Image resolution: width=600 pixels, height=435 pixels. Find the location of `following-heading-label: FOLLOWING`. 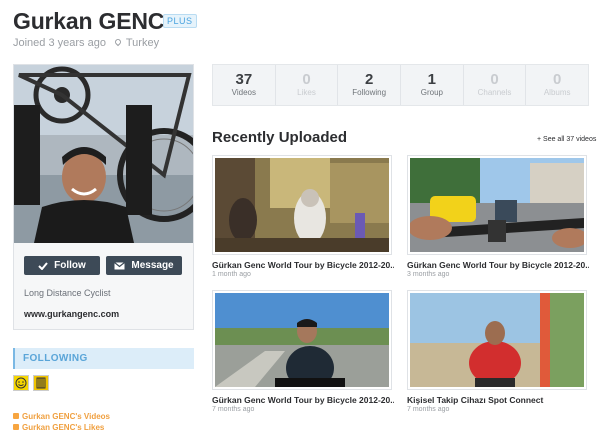

following-heading-label: FOLLOWING is located at coordinates (55, 358).